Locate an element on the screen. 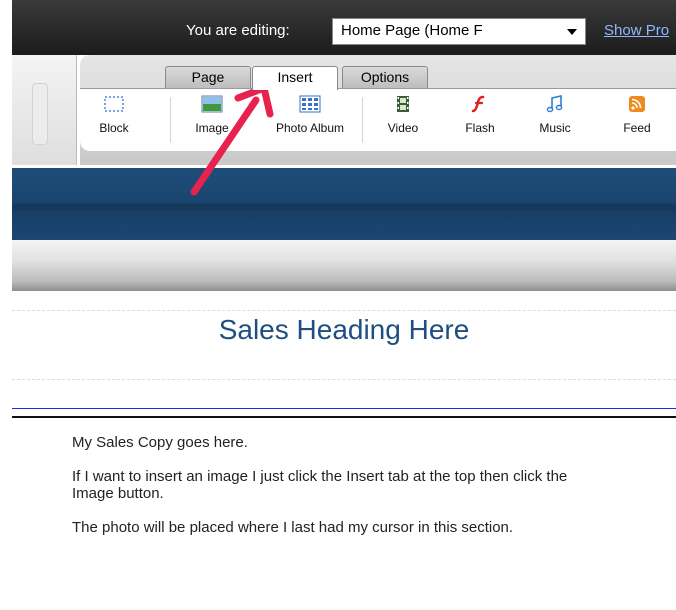 The height and width of the screenshot is (610, 676). nav-bar-band is located at coordinates (344, 265).